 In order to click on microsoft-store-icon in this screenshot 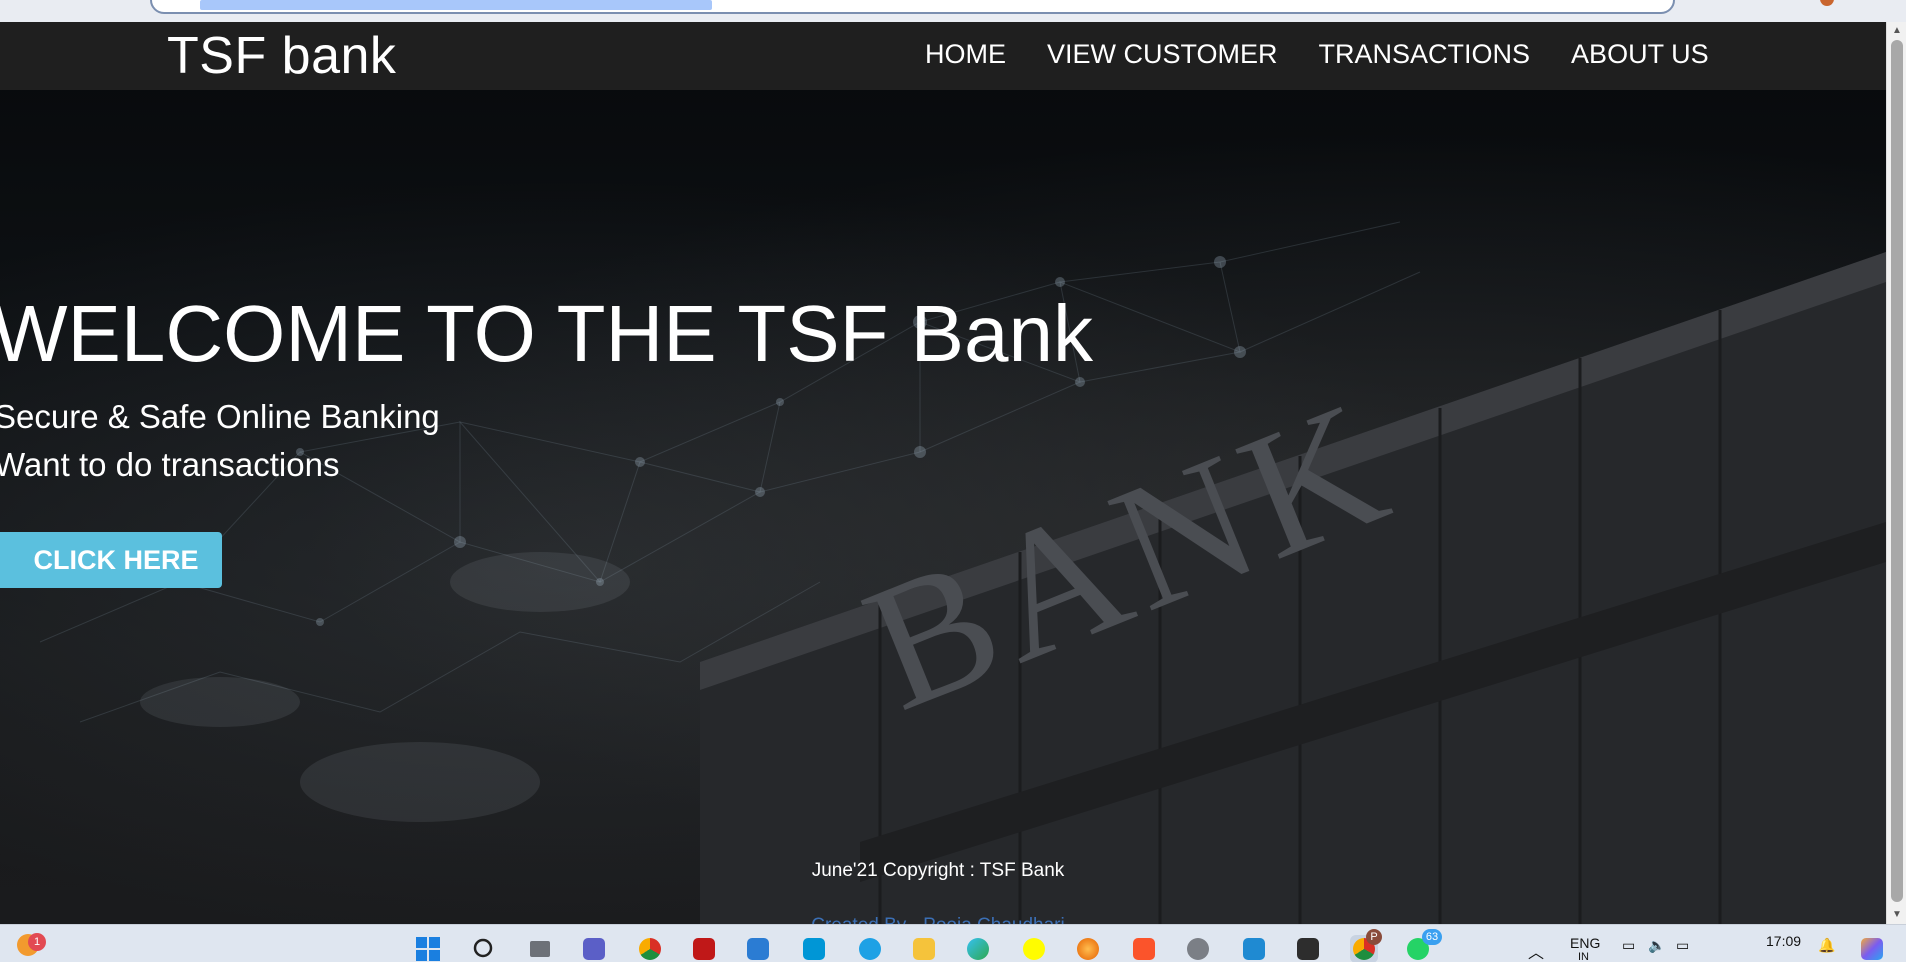, I will do `click(758, 948)`.